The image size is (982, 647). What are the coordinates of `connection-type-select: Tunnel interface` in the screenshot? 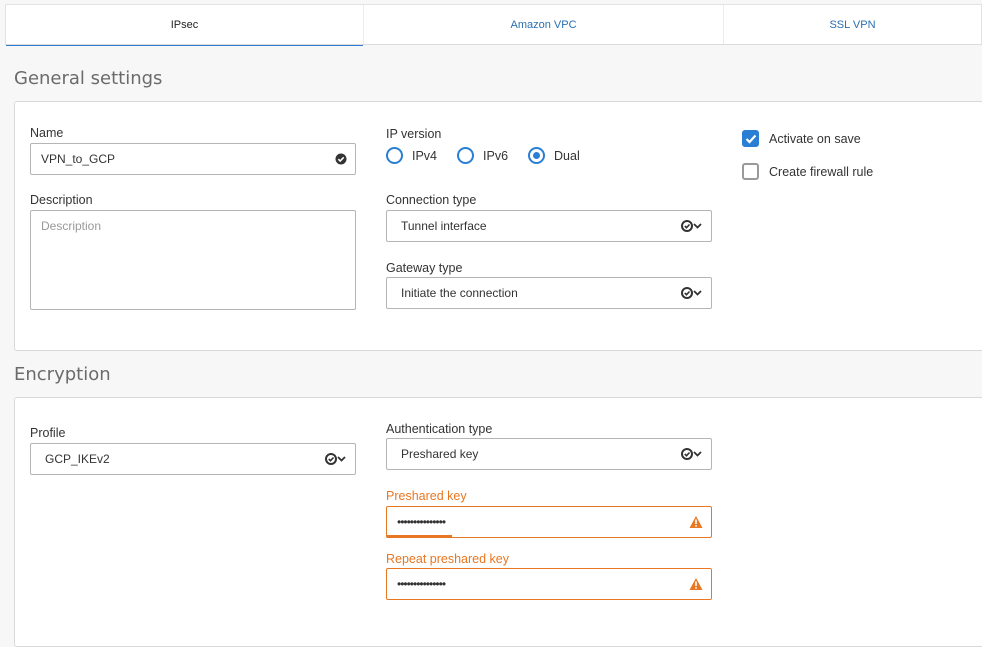 It's located at (549, 226).